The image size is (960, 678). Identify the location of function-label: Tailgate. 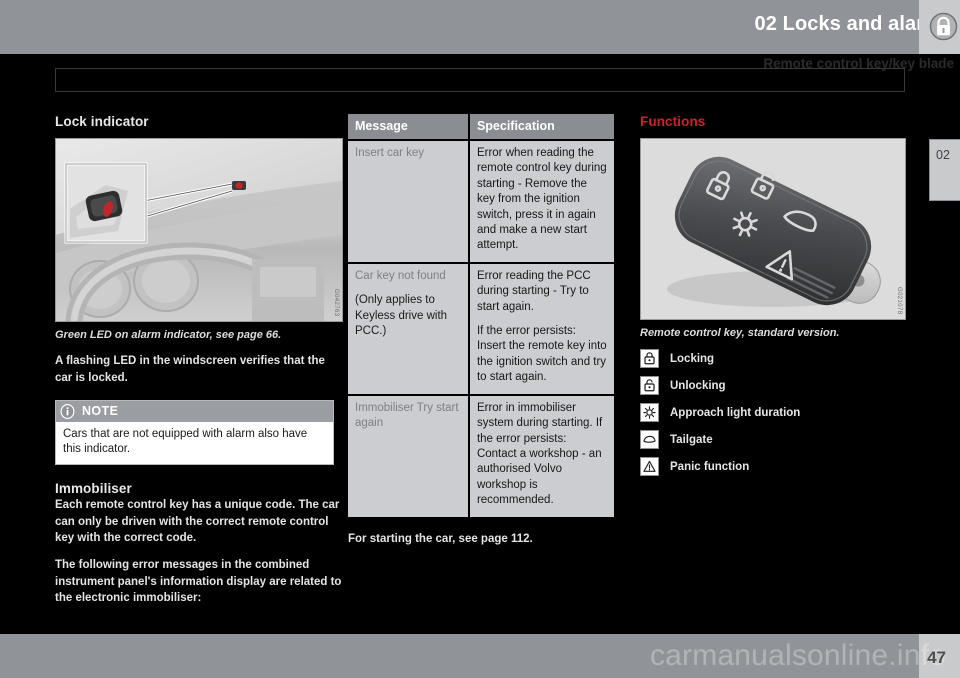
(691, 439).